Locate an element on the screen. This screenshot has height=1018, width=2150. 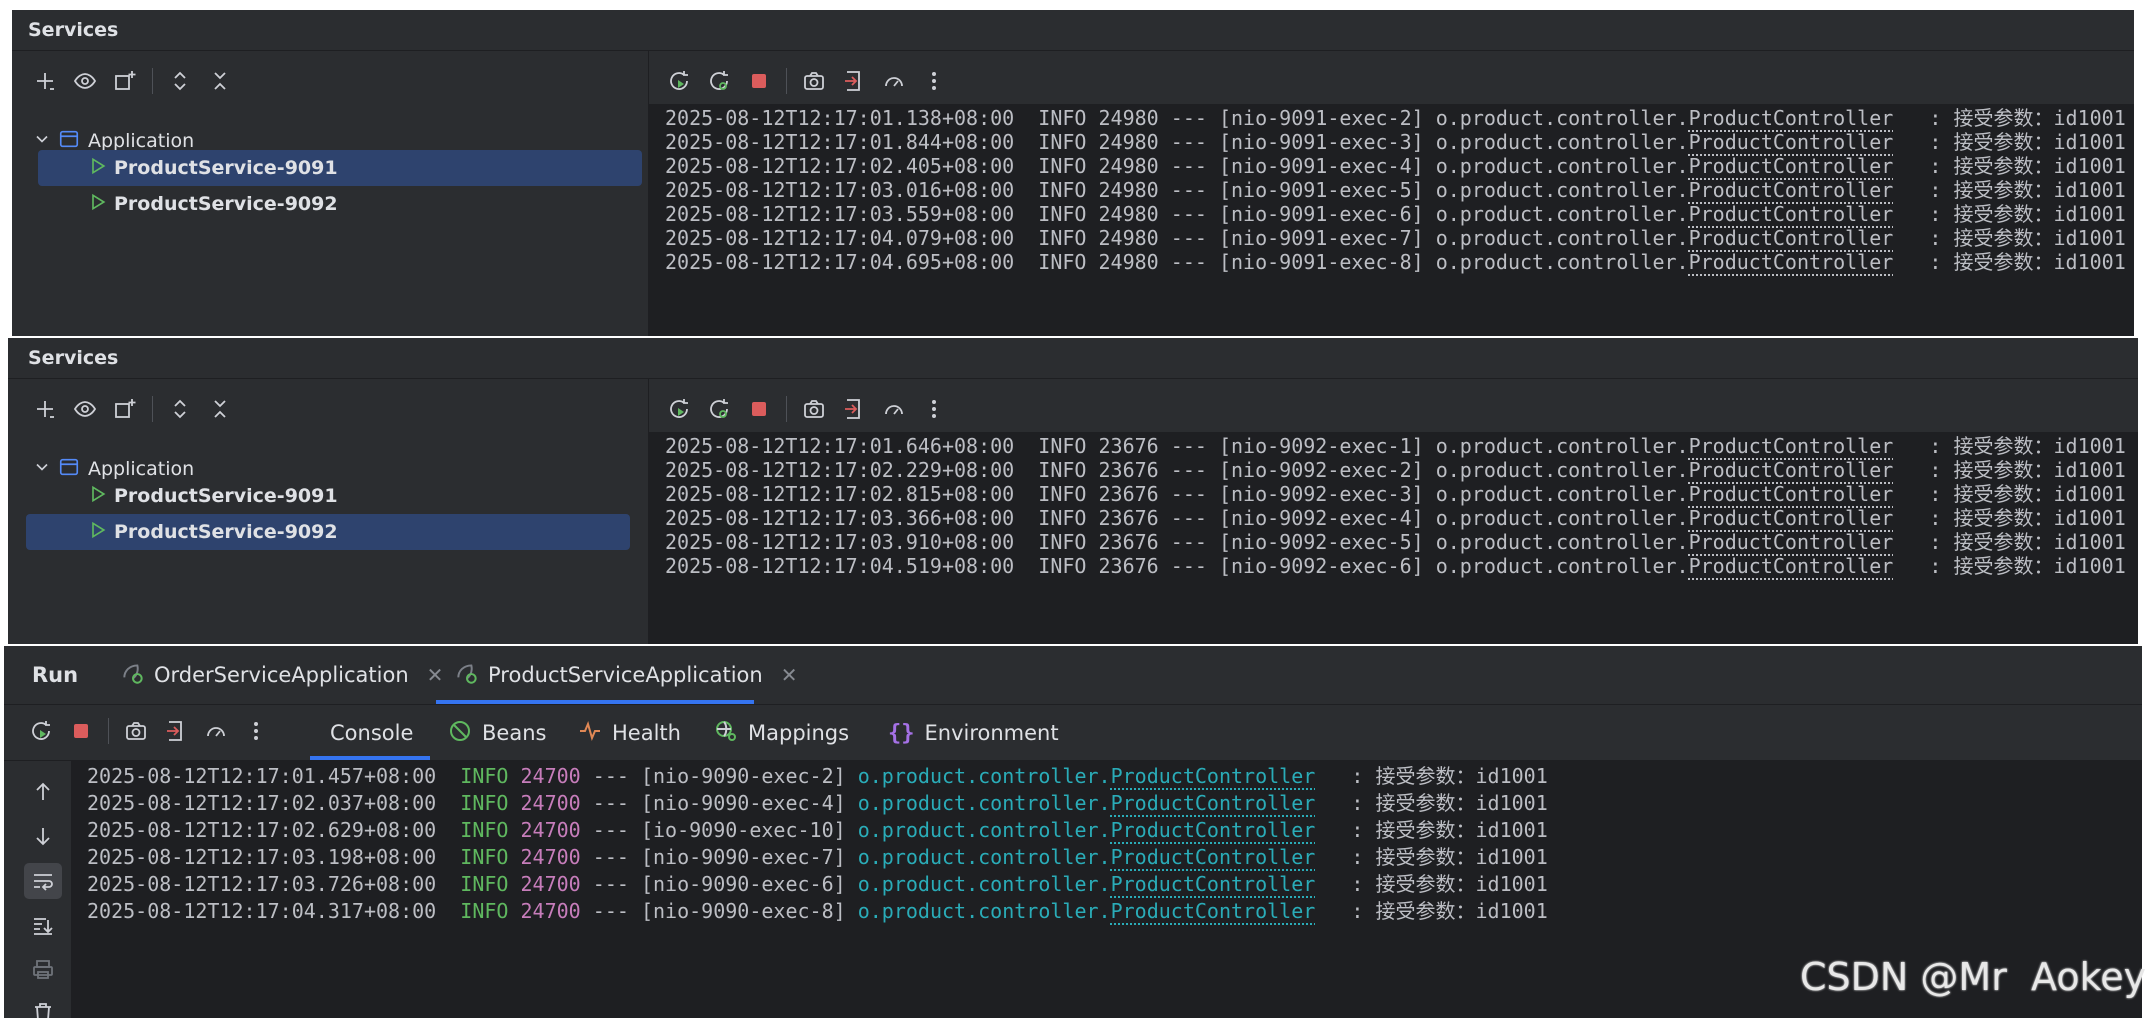
run-toolbar is located at coordinates (148, 731).